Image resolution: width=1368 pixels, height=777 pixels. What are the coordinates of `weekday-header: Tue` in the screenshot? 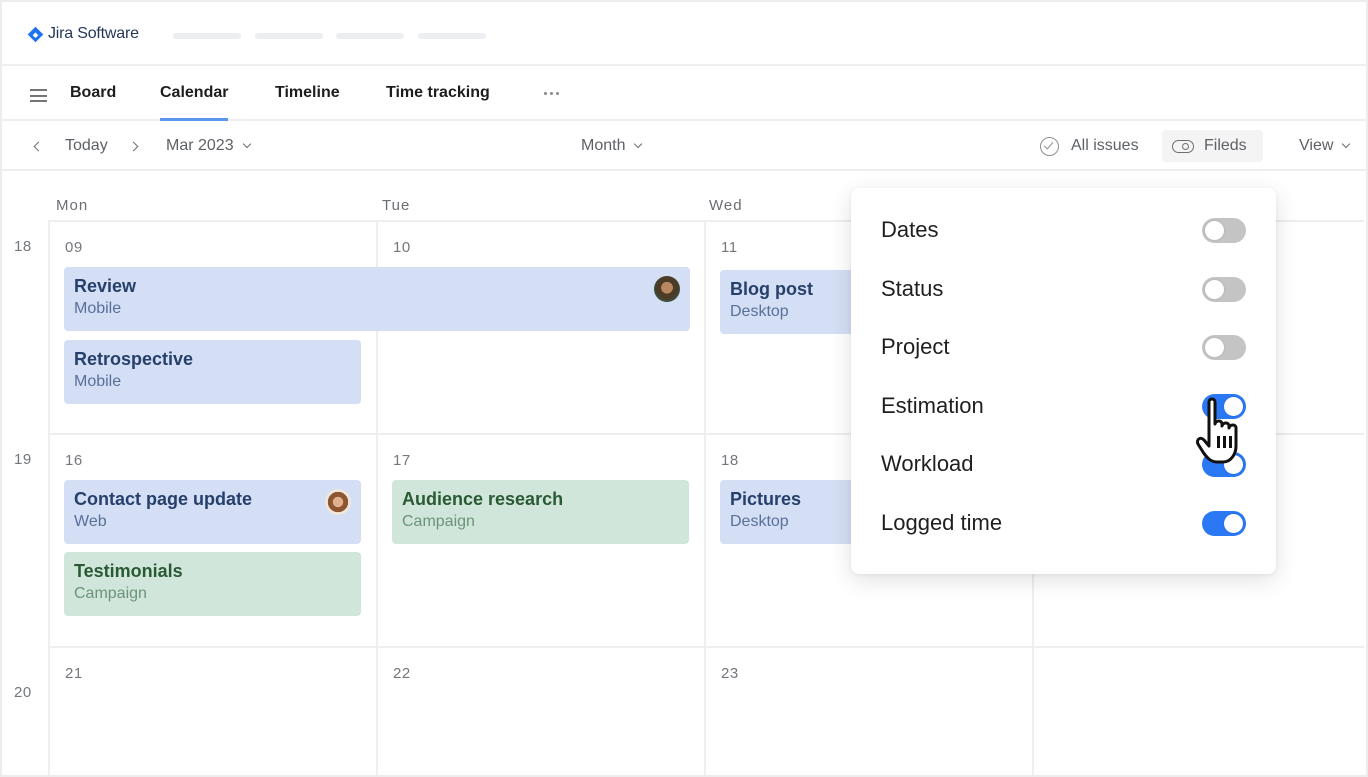 It's located at (396, 205).